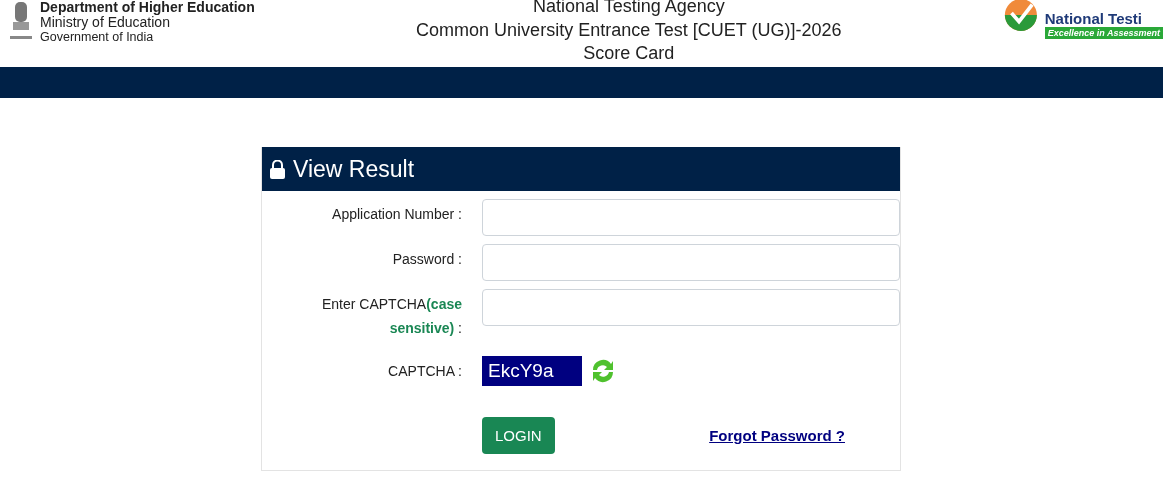 Image resolution: width=1163 pixels, height=497 pixels. Describe the element at coordinates (354, 169) in the screenshot. I see `card-title: View Result` at that location.